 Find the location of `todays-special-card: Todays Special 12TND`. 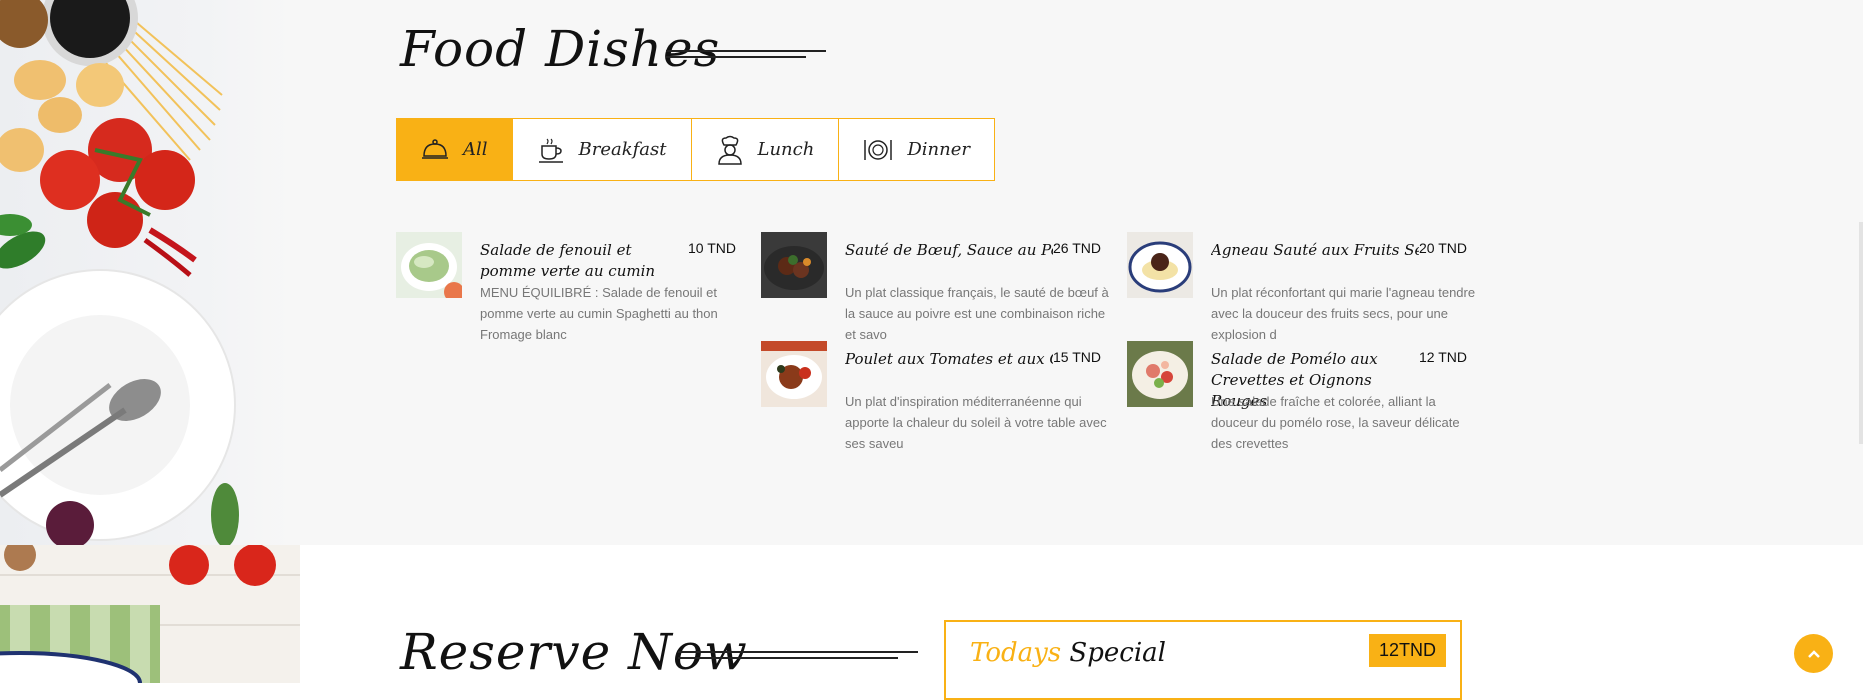

todays-special-card: Todays Special 12TND is located at coordinates (1203, 660).